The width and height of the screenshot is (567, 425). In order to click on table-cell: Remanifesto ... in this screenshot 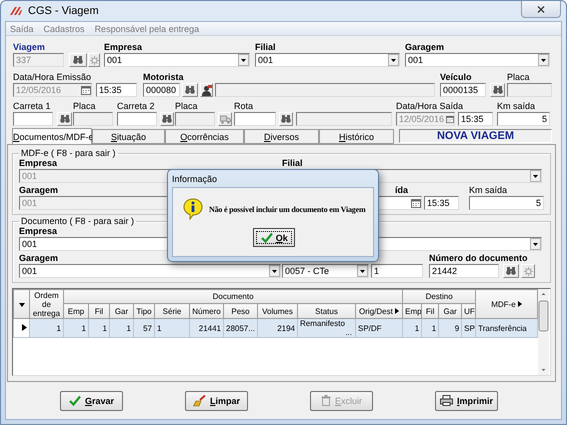, I will do `click(327, 328)`.